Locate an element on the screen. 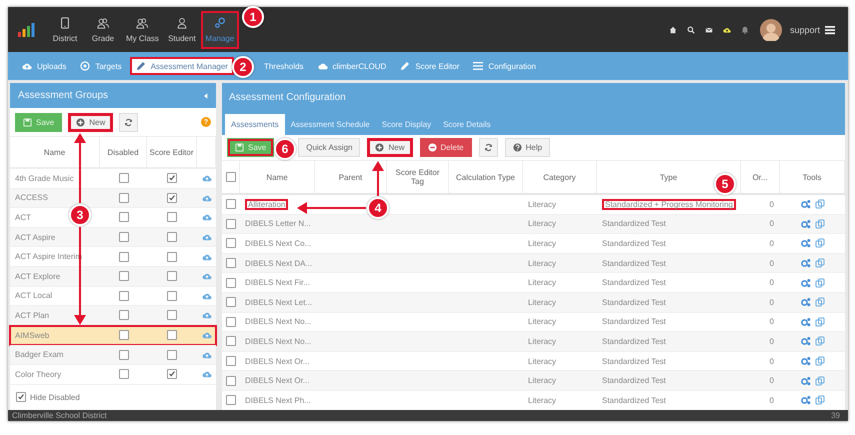 The width and height of the screenshot is (855, 435). table-row: ACT Plan is located at coordinates (113, 316).